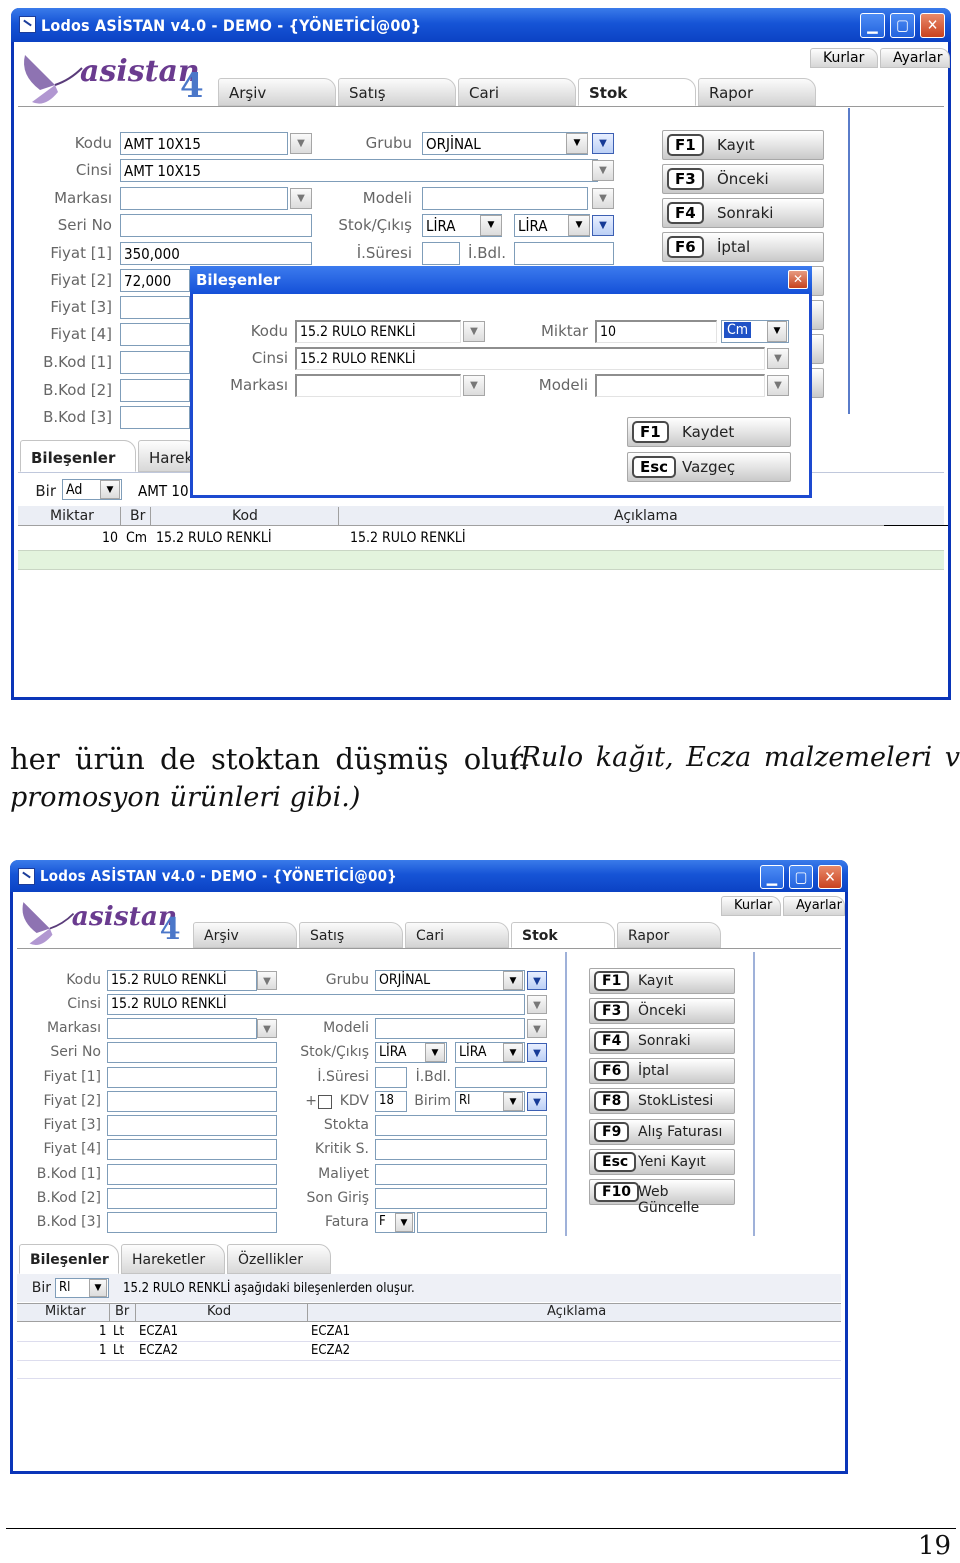 This screenshot has width=960, height=1563. What do you see at coordinates (603, 198) in the screenshot?
I see `modeli-dropdown-arrow-icon: ▼` at bounding box center [603, 198].